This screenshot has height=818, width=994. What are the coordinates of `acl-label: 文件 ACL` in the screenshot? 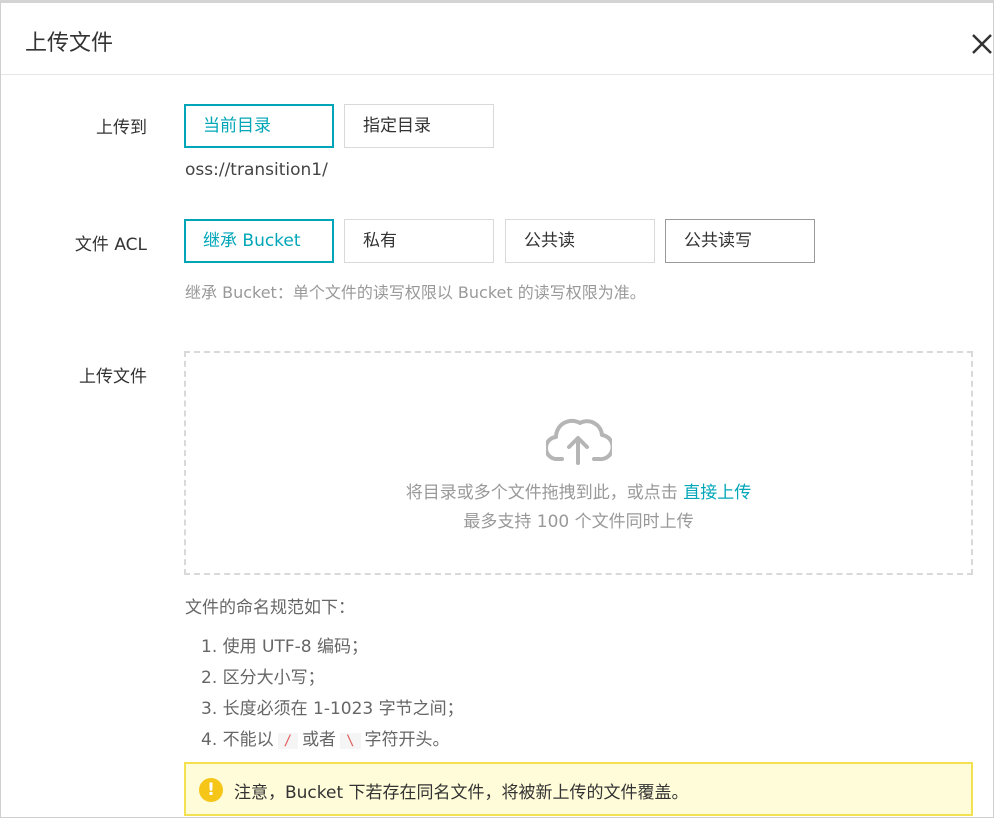 It's located at (110, 245).